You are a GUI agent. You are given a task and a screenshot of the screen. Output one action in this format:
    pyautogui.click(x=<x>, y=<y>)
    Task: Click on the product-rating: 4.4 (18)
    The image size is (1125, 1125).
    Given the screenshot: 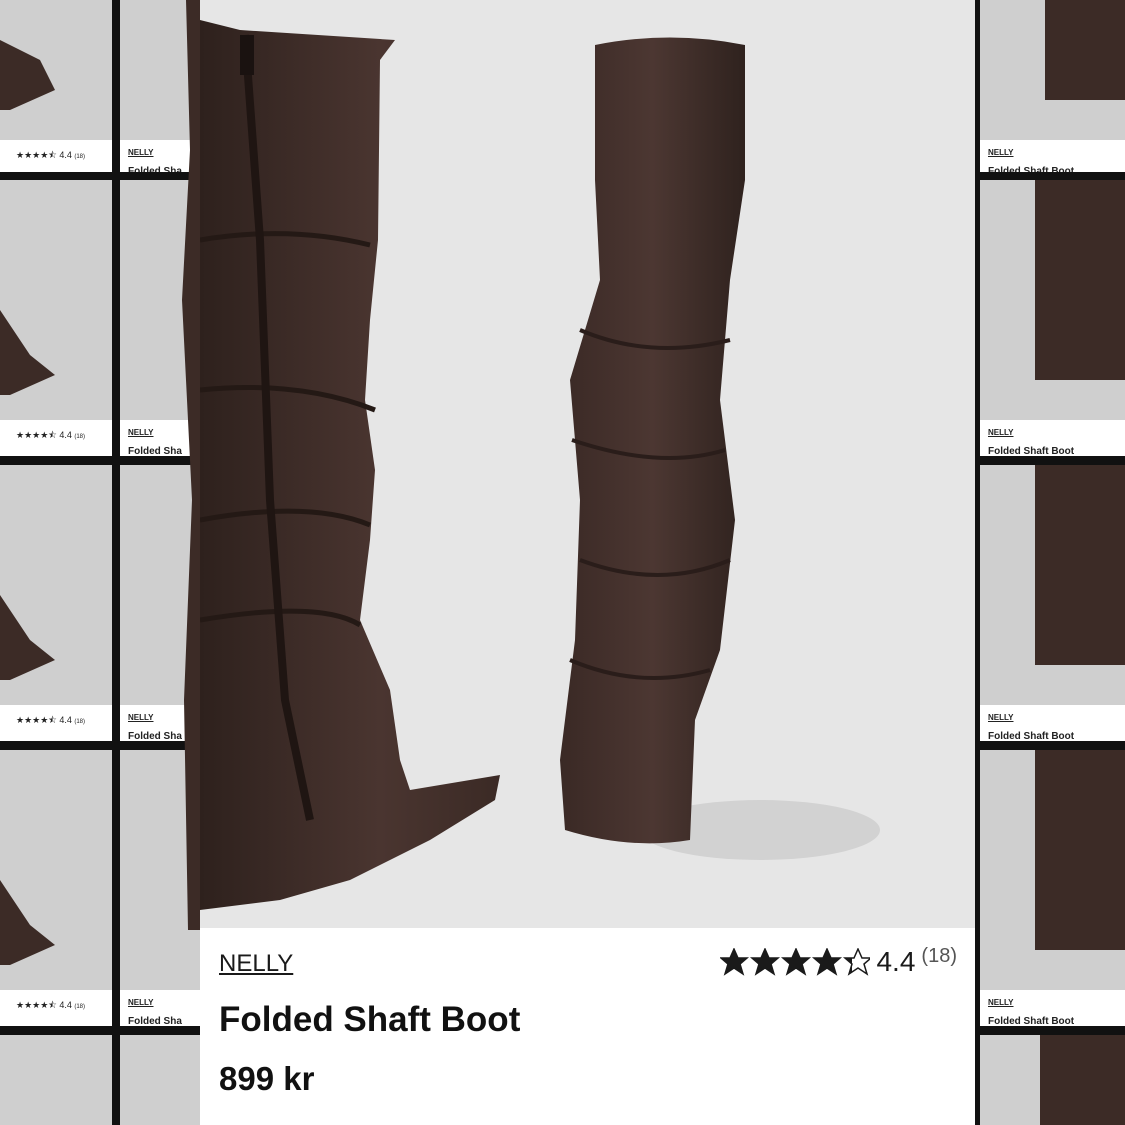 What is the action you would take?
    pyautogui.click(x=838, y=961)
    